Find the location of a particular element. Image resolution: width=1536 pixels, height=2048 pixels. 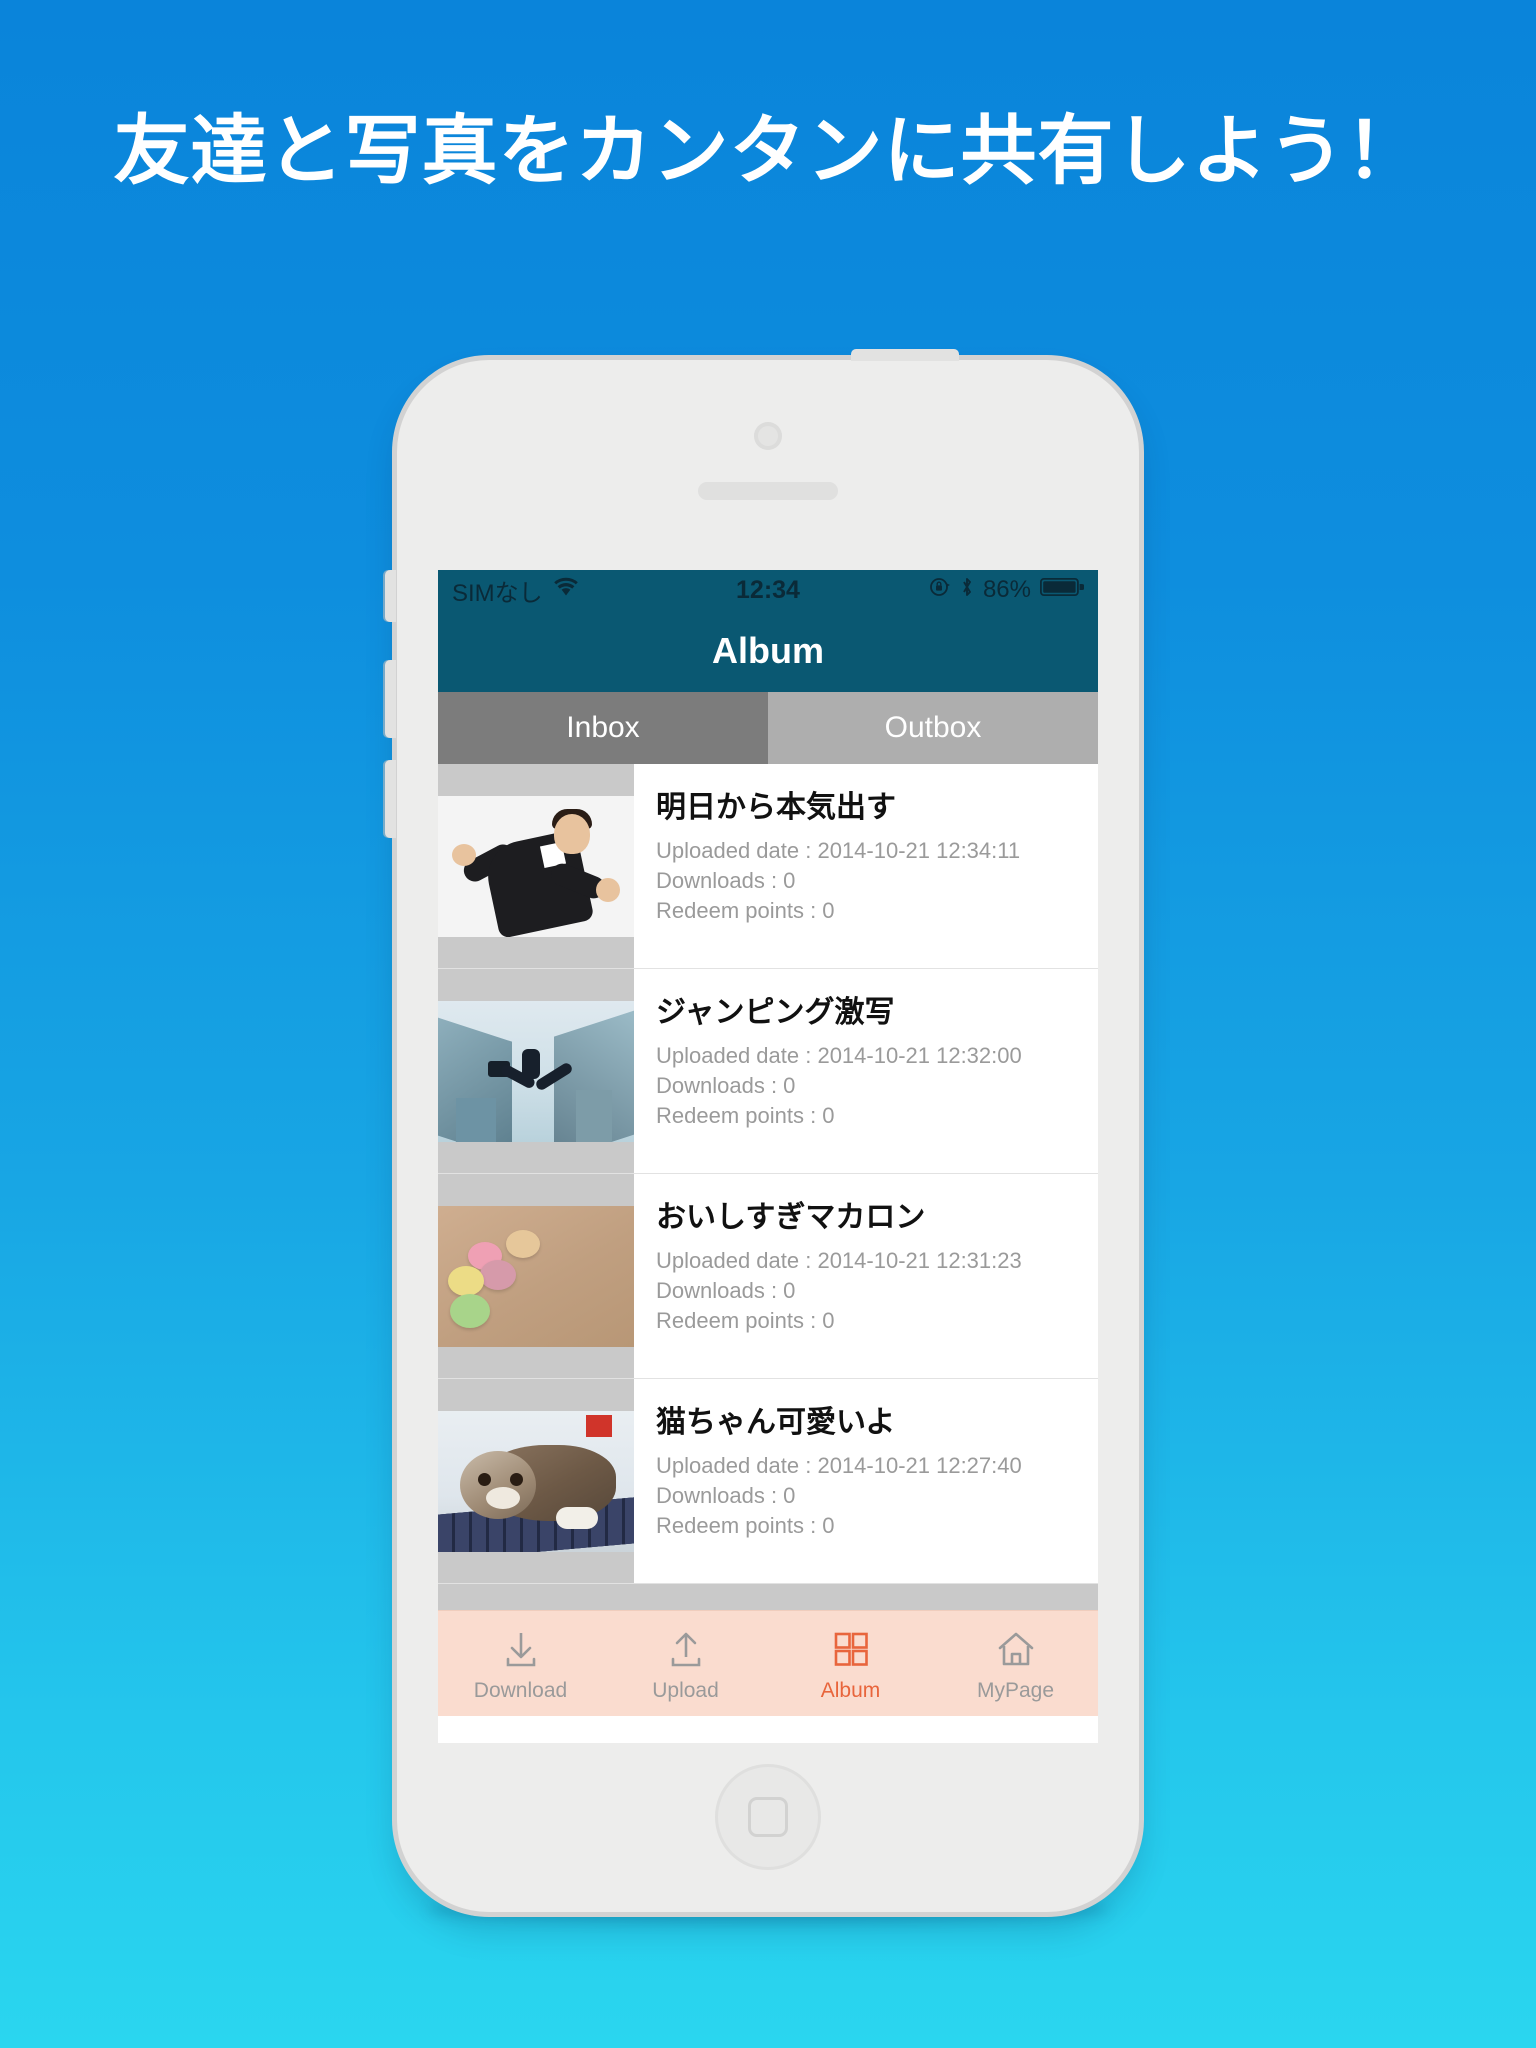

home-icon is located at coordinates (1016, 1649).